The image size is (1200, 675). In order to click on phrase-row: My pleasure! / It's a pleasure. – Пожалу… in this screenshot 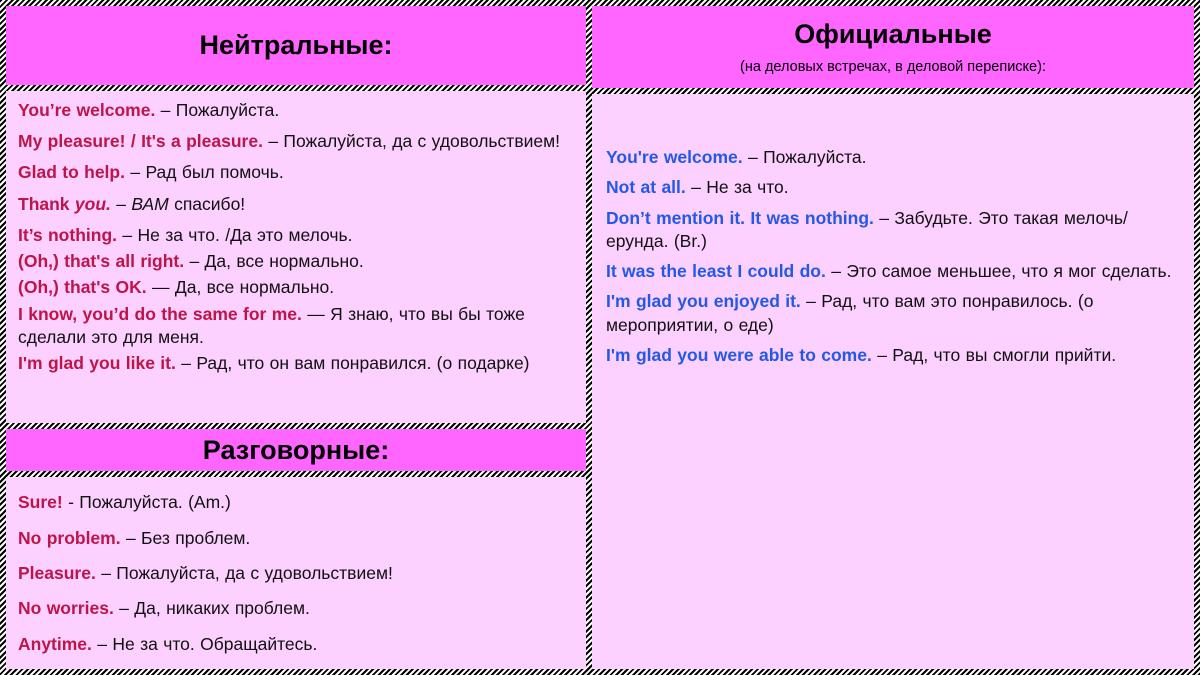, I will do `click(297, 141)`.